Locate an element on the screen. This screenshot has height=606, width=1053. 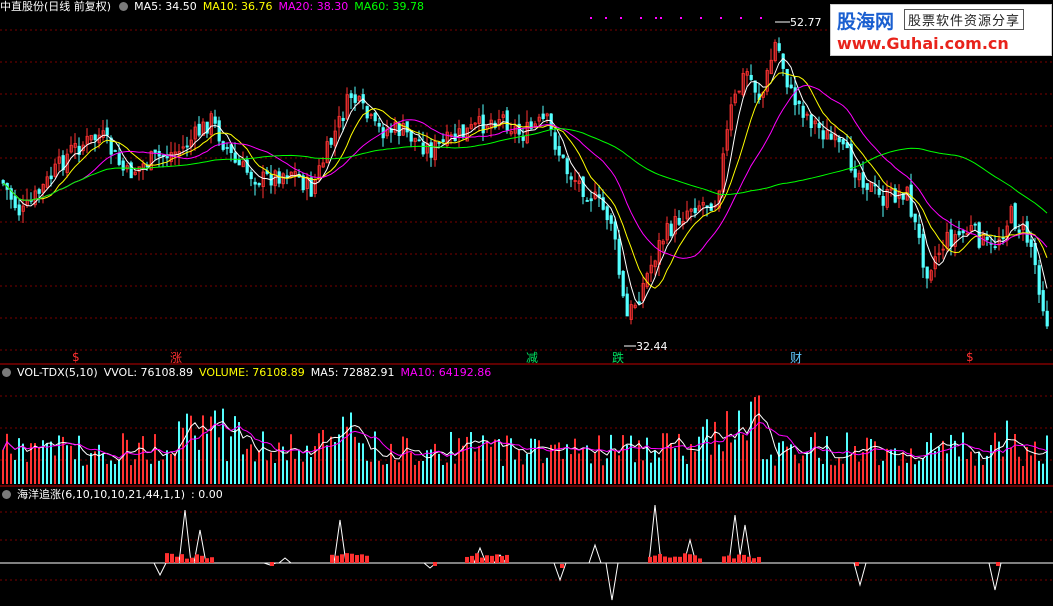
high-price-label: 52.77 is located at coordinates (806, 22).